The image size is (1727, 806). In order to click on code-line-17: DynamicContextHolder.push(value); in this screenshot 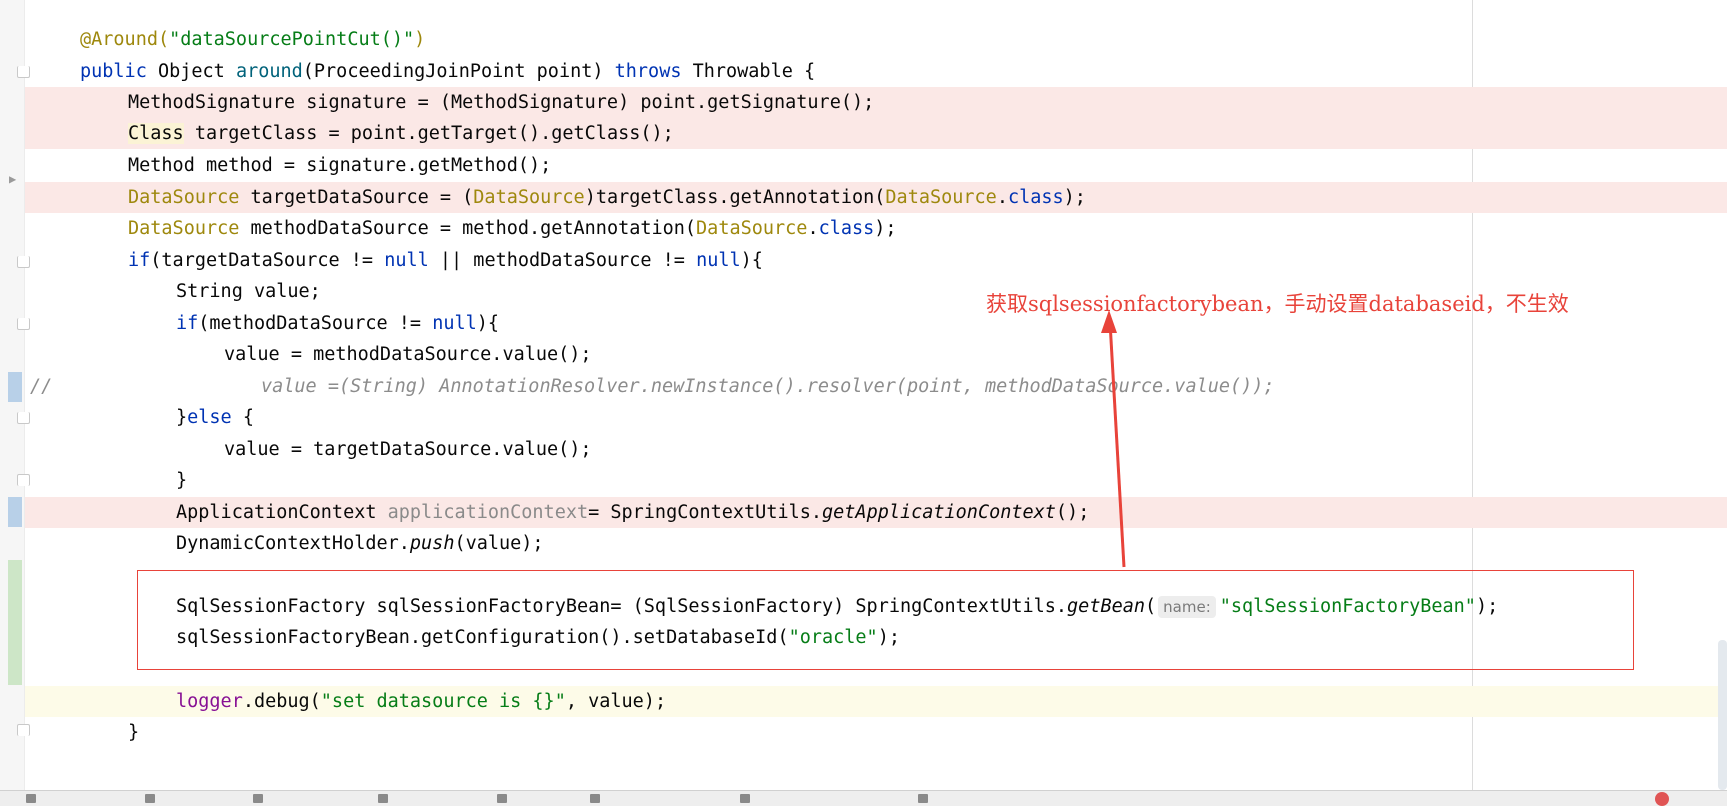, I will do `click(876, 543)`.